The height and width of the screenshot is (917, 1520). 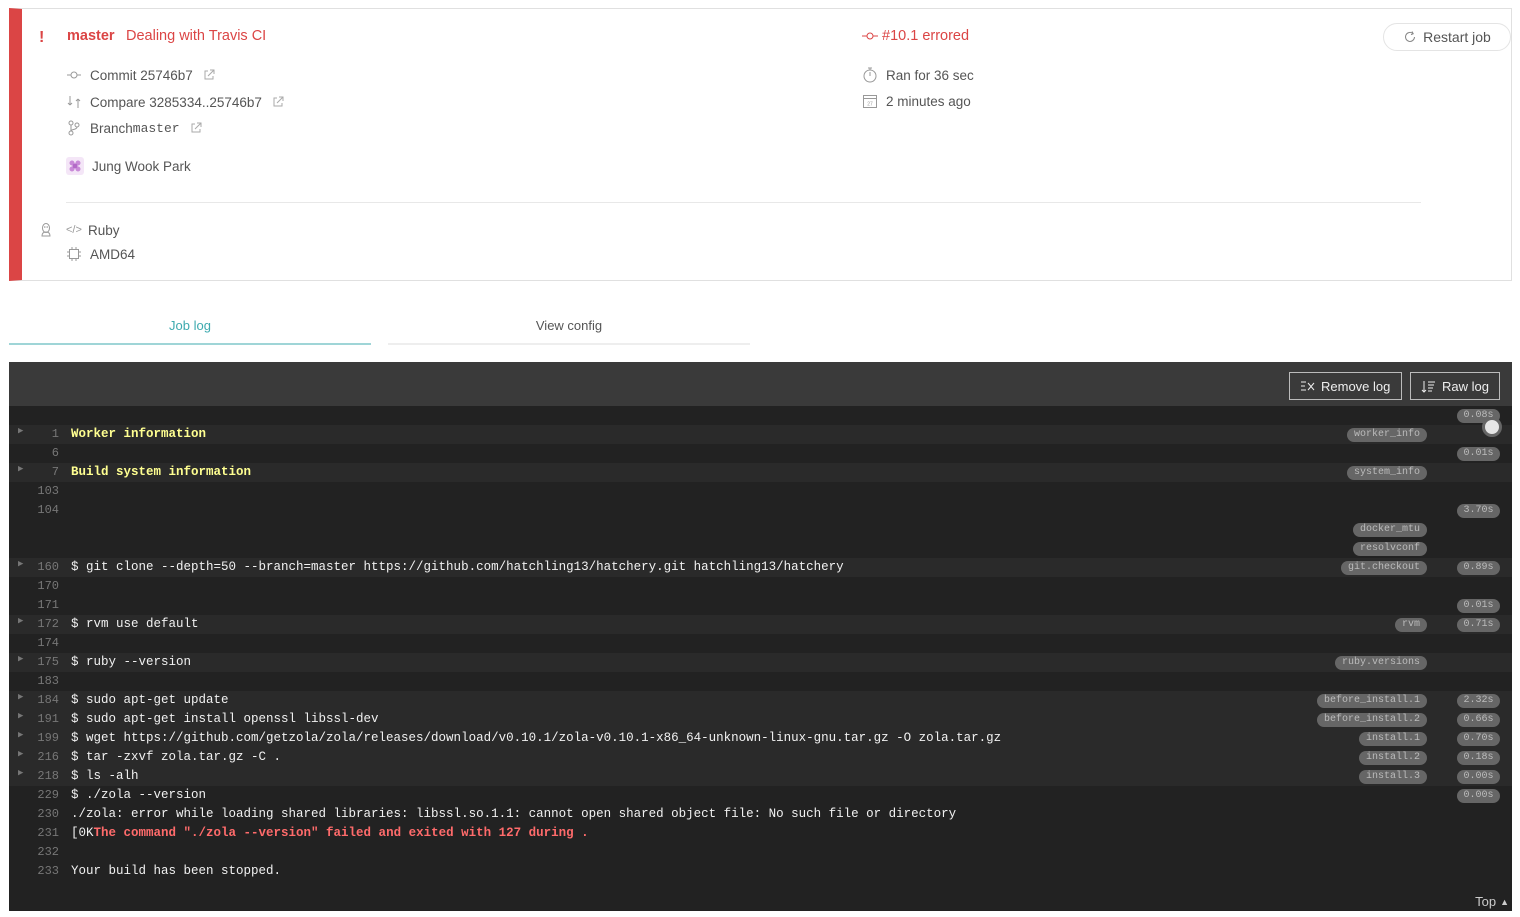 I want to click on fold-tag-badge: rvm, so click(x=1410, y=625).